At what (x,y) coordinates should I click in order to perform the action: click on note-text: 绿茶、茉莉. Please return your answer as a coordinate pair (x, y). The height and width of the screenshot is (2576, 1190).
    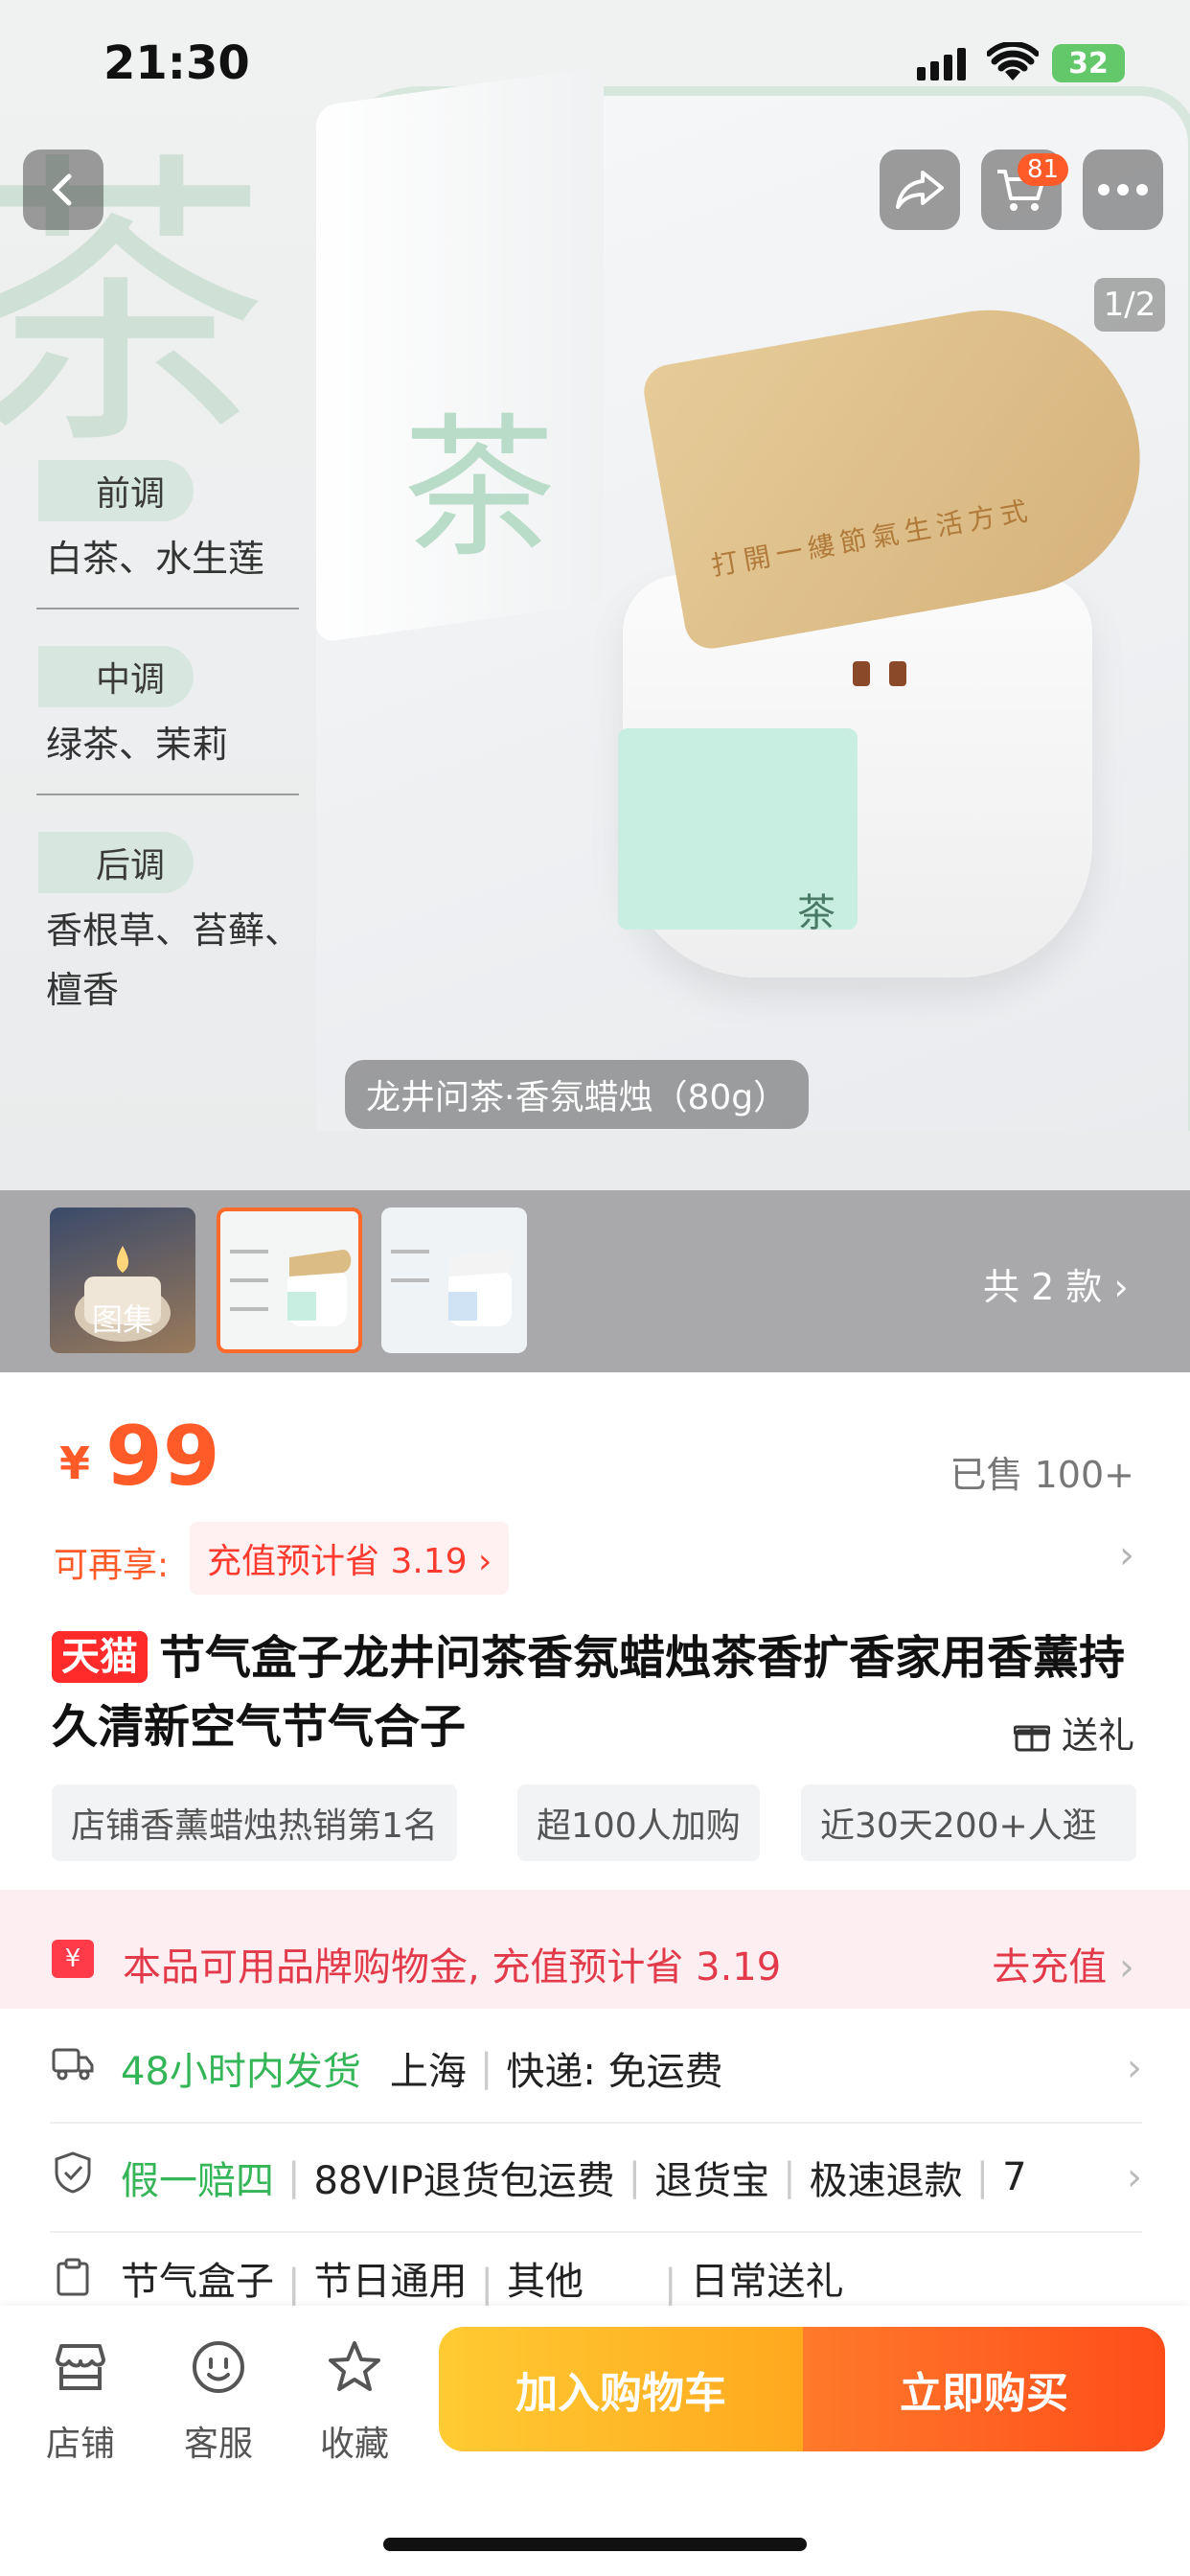
    Looking at the image, I should click on (137, 745).